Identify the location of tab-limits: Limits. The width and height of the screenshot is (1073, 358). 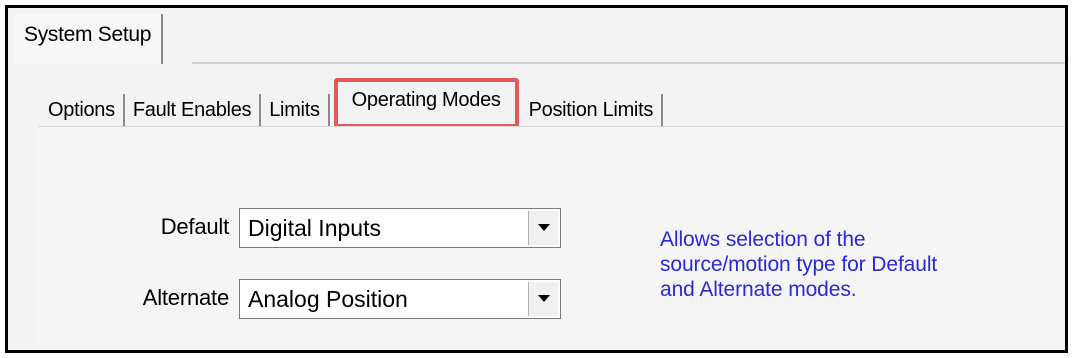
(295, 110).